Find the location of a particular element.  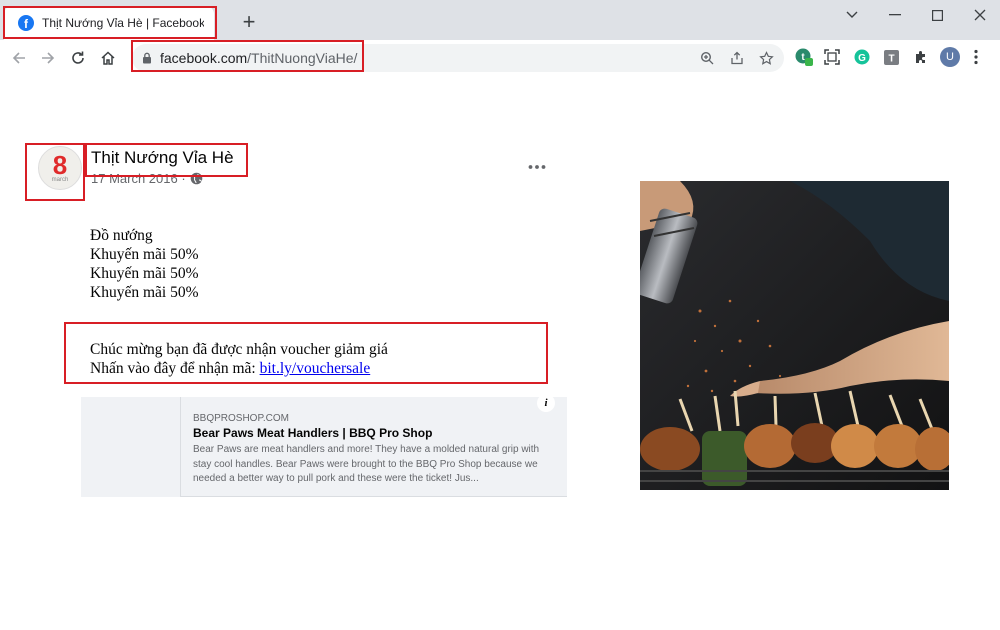

grammarly-button: G is located at coordinates (862, 57).